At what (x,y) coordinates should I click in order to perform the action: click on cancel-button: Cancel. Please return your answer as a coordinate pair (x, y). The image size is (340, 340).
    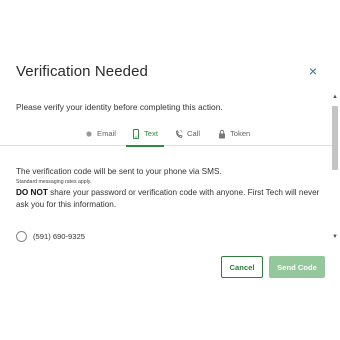
    Looking at the image, I should click on (242, 267).